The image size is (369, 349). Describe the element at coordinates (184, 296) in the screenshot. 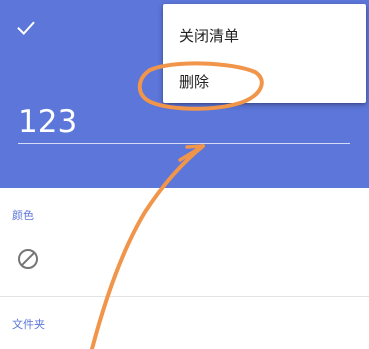

I see `section-divider` at that location.